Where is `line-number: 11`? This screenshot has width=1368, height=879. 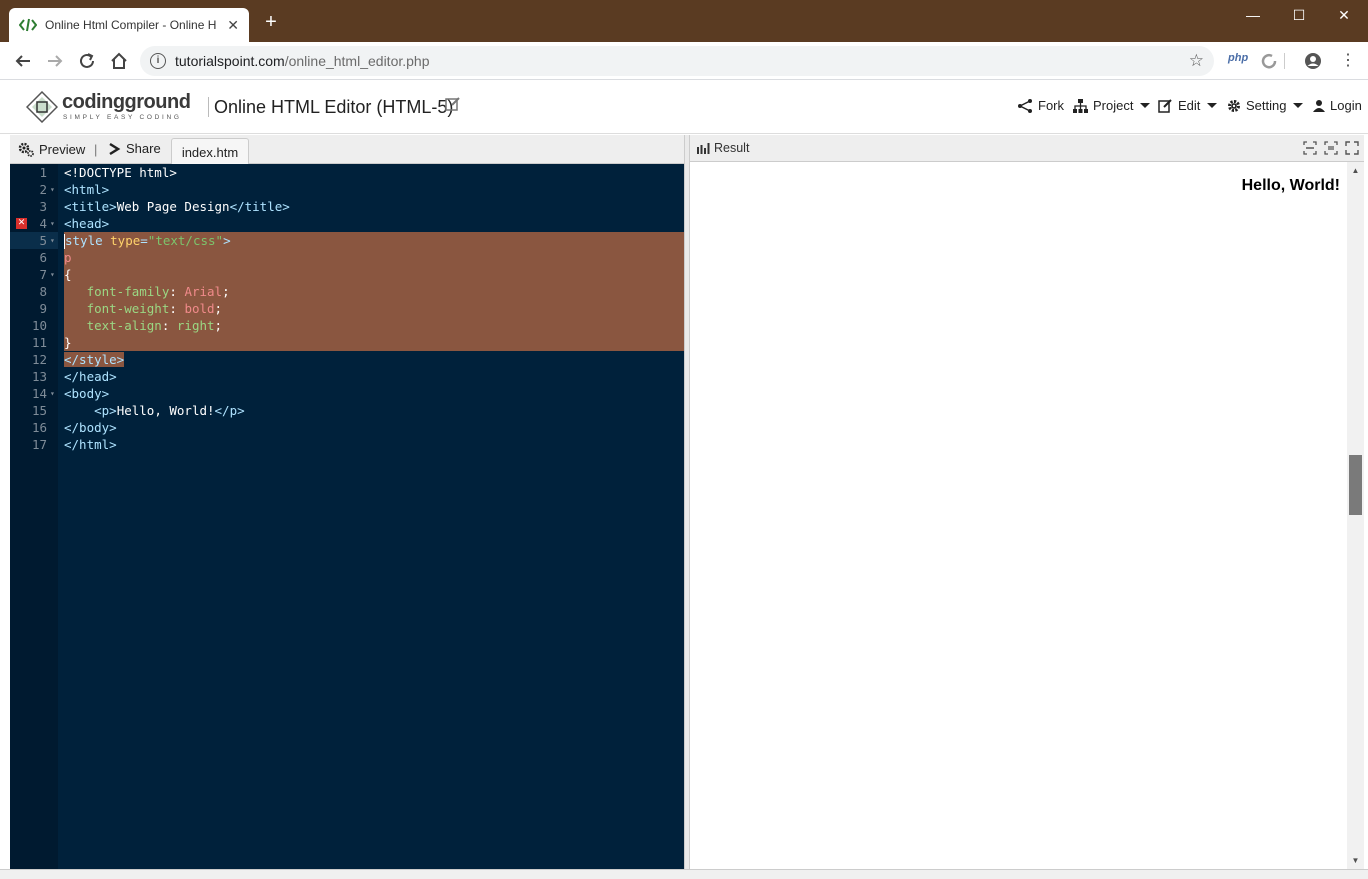 line-number: 11 is located at coordinates (39, 342).